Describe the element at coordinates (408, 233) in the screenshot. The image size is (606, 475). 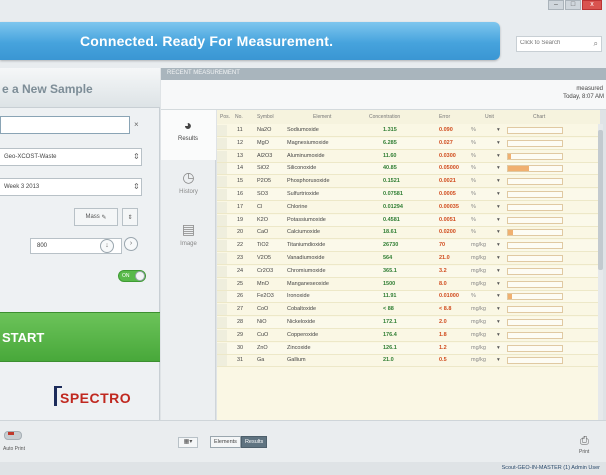
I see `table-row: 20 CaO Calciumoxide 18.61 0.0200% ▾` at that location.